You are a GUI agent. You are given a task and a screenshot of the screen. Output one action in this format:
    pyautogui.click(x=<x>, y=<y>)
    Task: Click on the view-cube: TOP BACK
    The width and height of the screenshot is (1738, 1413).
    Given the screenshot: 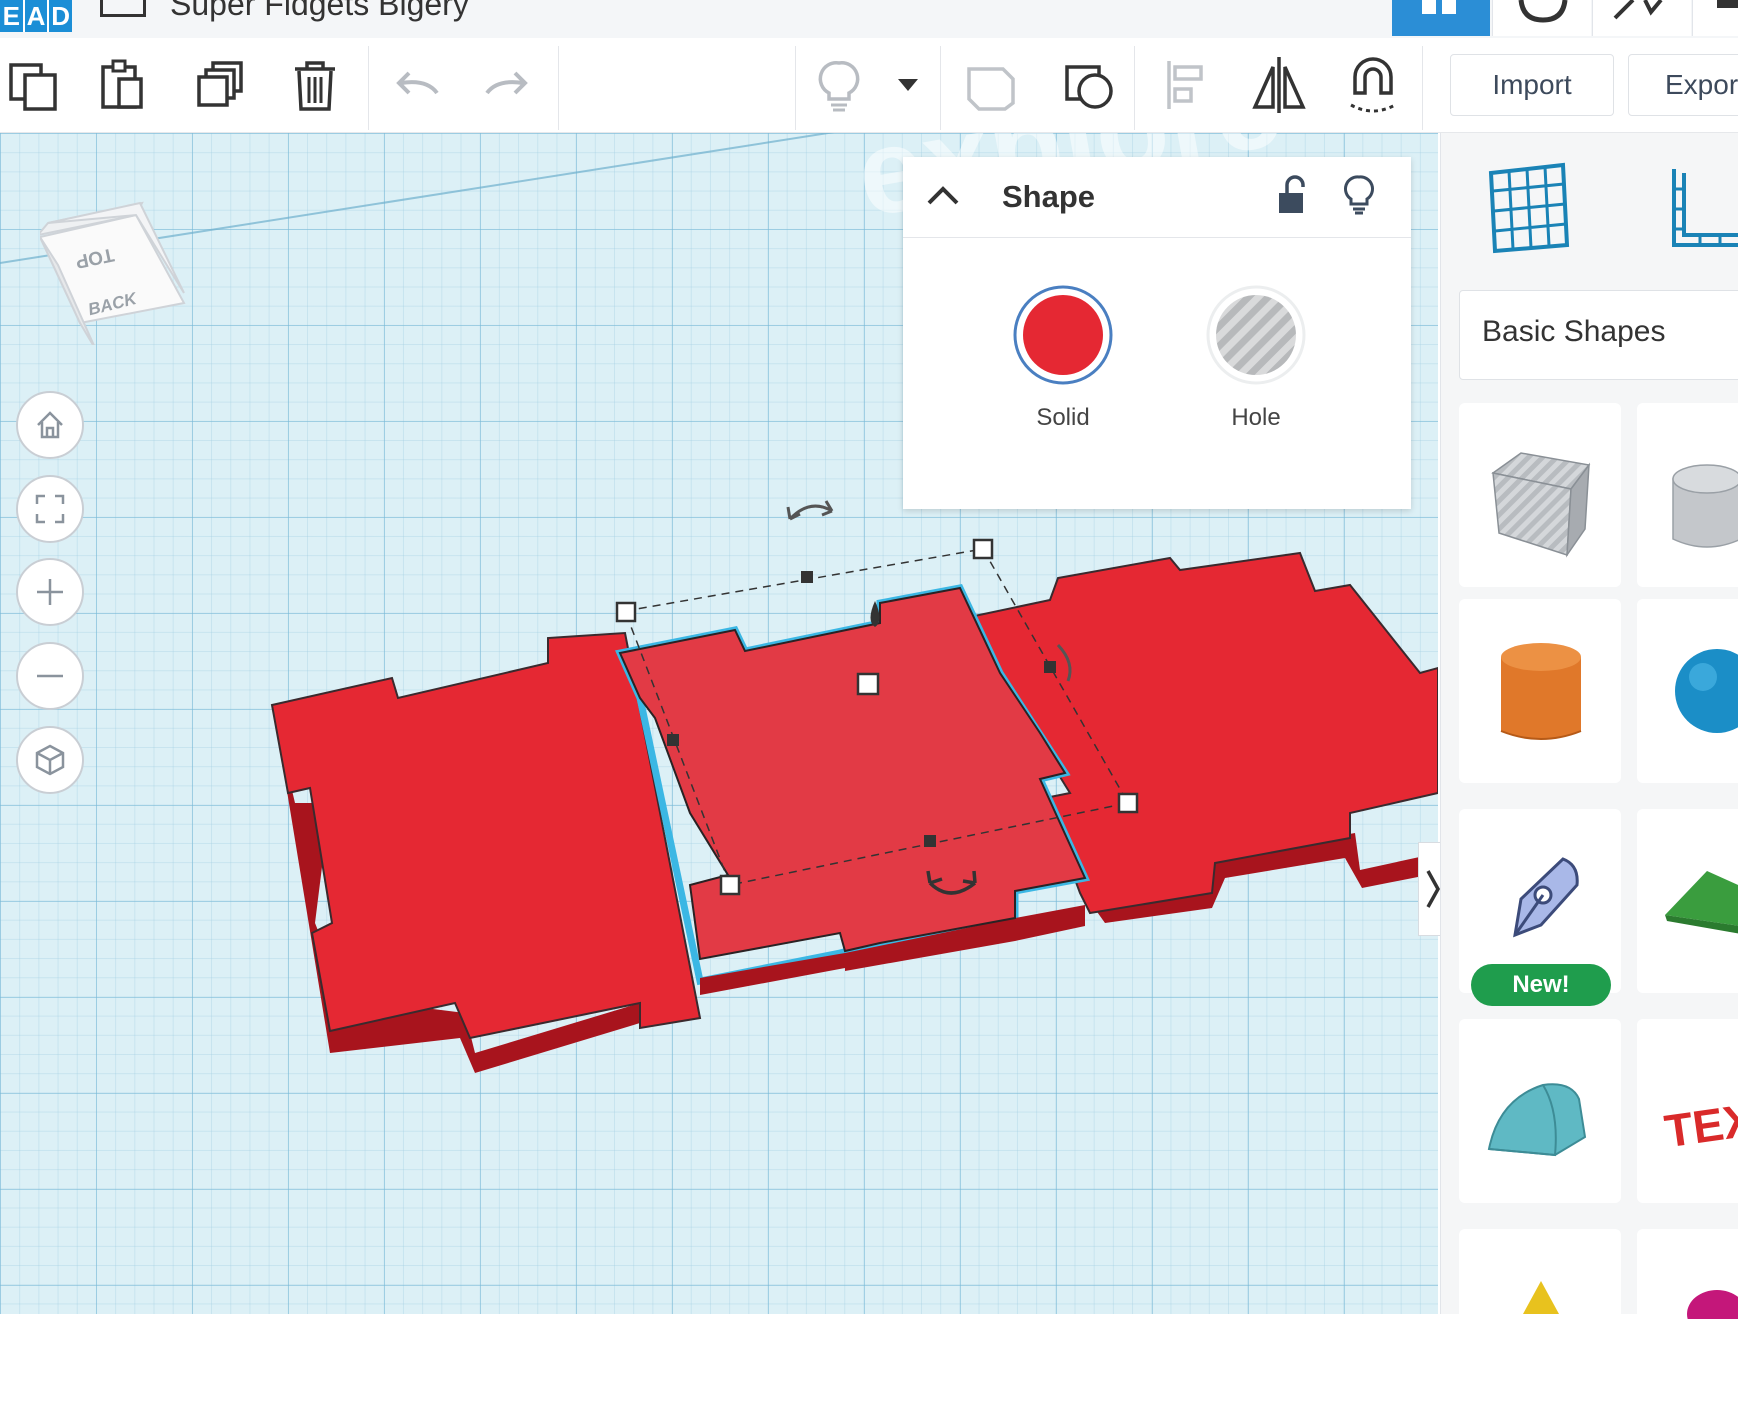 What is the action you would take?
    pyautogui.click(x=115, y=260)
    